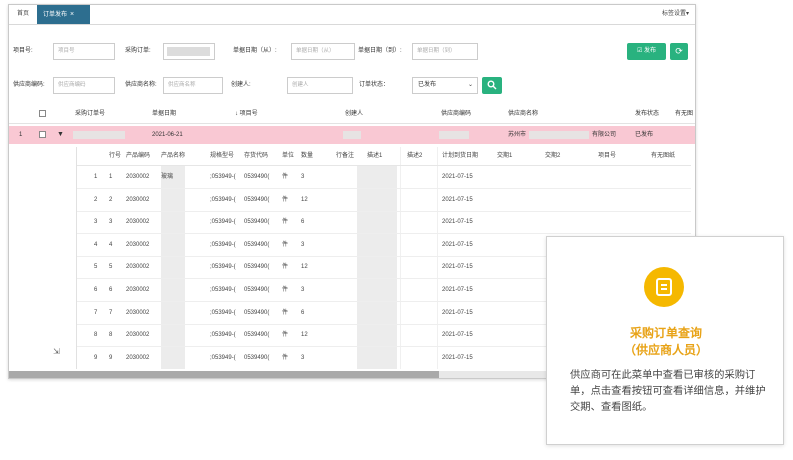 The width and height of the screenshot is (793, 460). Describe the element at coordinates (679, 51) in the screenshot. I see `refresh-icon: ⟳` at that location.